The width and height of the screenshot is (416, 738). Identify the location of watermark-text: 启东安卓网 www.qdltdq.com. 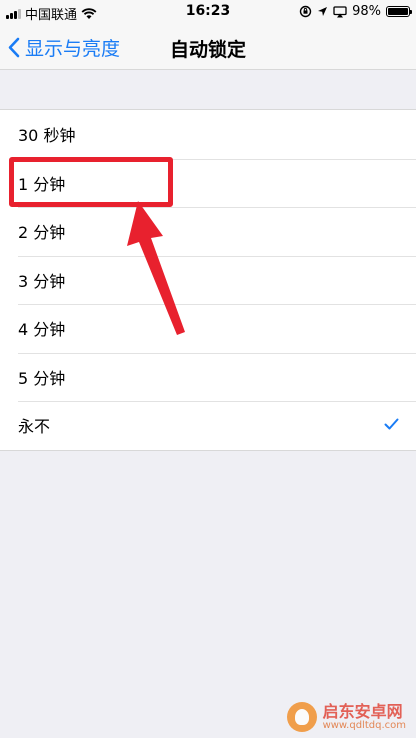
(364, 717).